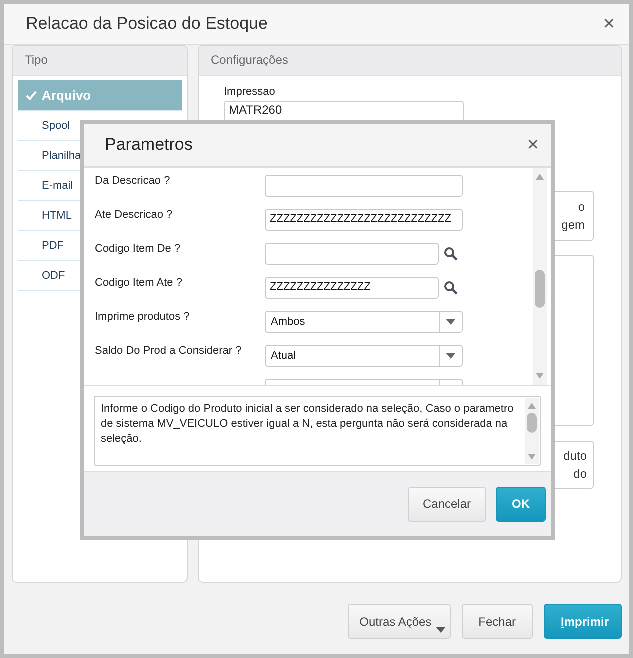 The height and width of the screenshot is (658, 633). Describe the element at coordinates (143, 316) in the screenshot. I see `parameter-label: Imprime produtos ?` at that location.